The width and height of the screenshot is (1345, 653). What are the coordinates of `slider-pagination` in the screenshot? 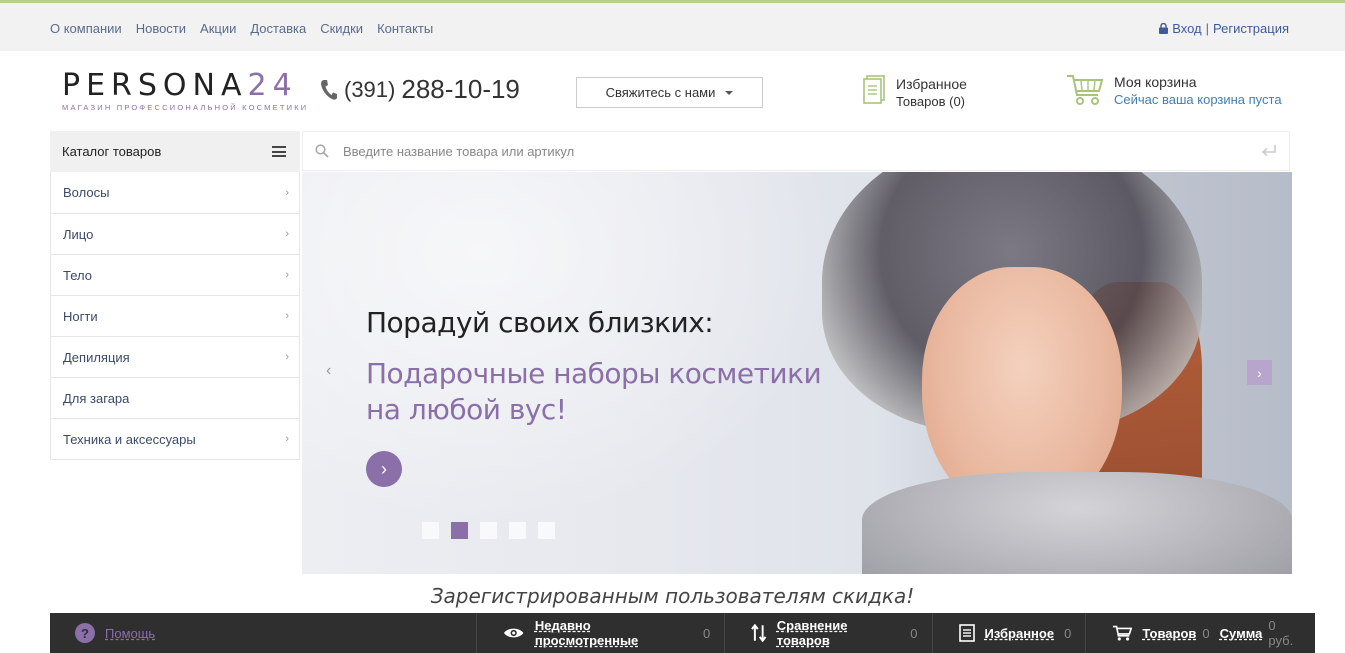 It's located at (488, 530).